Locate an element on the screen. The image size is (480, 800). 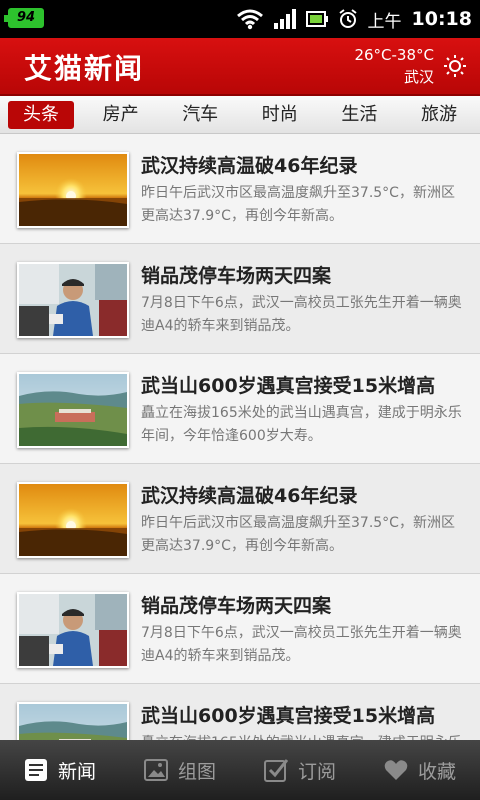
app-logo: 艾猫新闻 is located at coordinates (84, 68).